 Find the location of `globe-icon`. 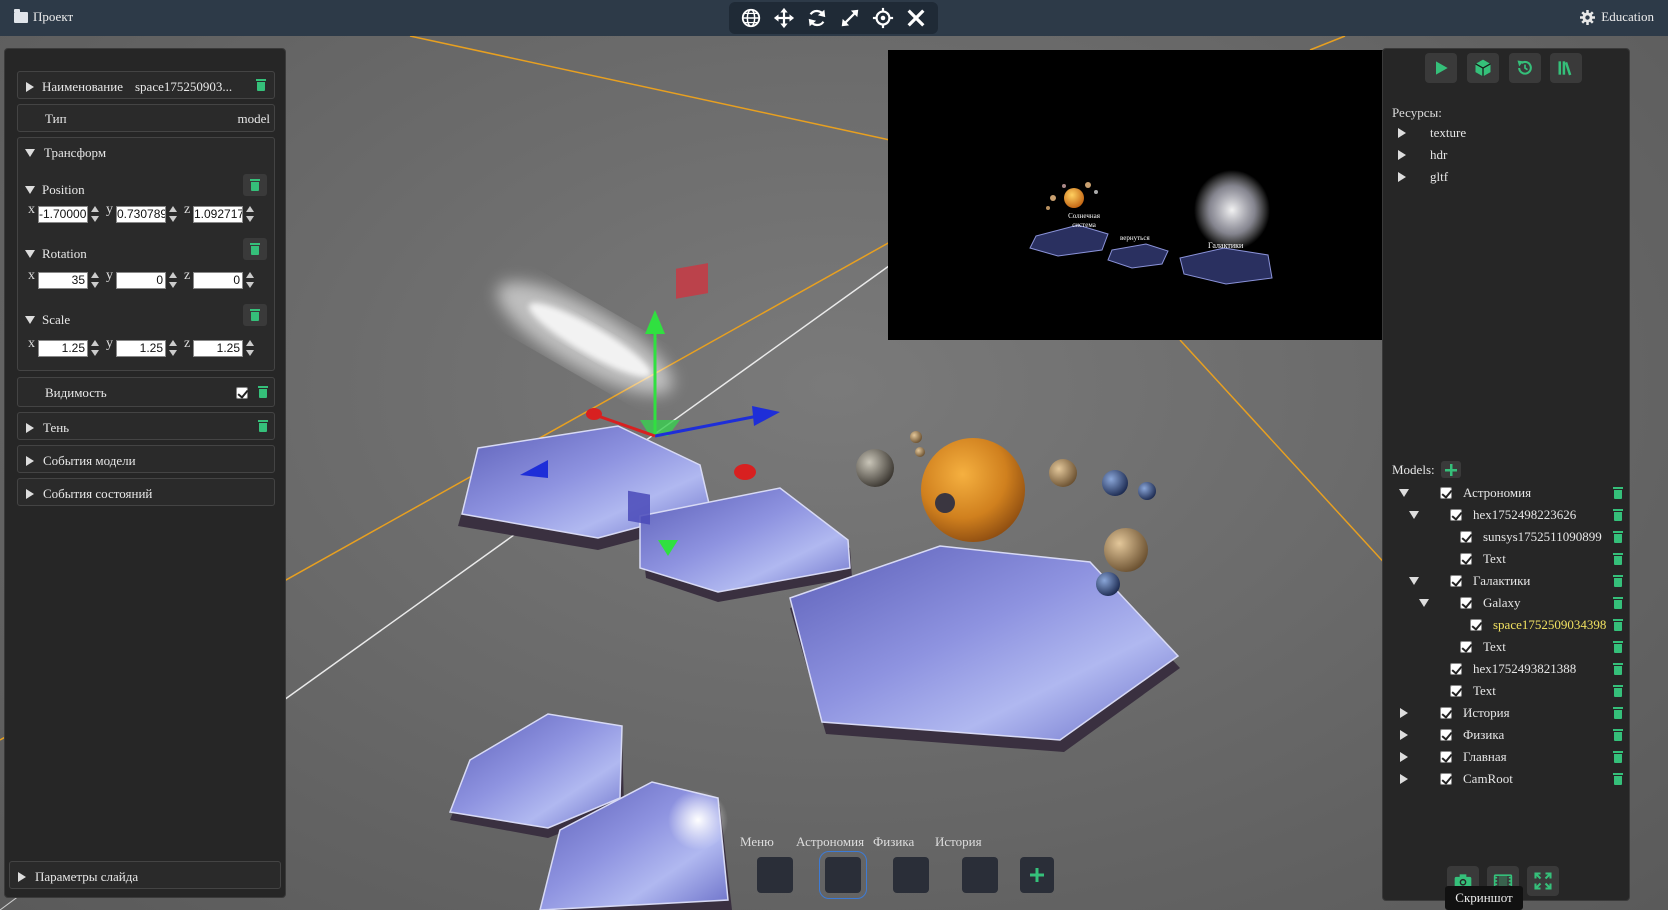

globe-icon is located at coordinates (751, 18).